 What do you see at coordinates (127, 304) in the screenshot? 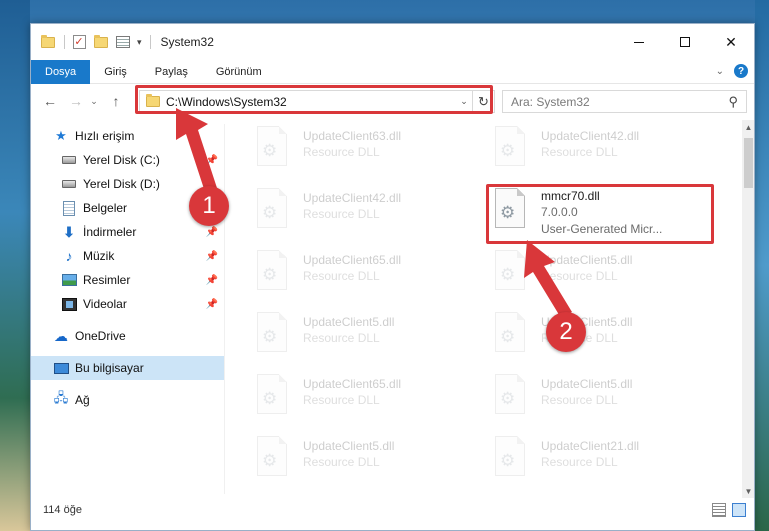
I see `sidebar-item-videos: Videolar 📌` at bounding box center [127, 304].